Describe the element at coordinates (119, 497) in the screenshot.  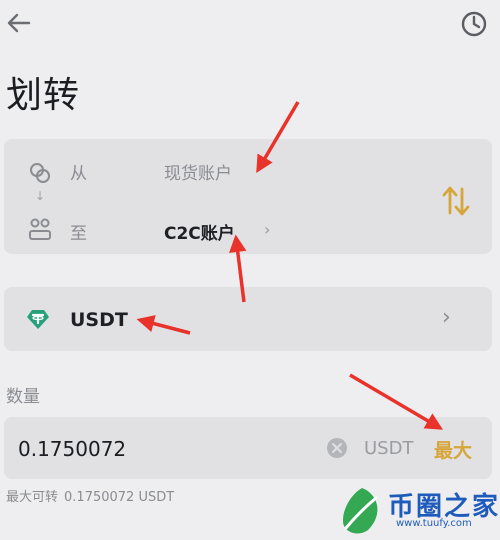
I see `max-transferable-value: 0.1750072 USDT` at that location.